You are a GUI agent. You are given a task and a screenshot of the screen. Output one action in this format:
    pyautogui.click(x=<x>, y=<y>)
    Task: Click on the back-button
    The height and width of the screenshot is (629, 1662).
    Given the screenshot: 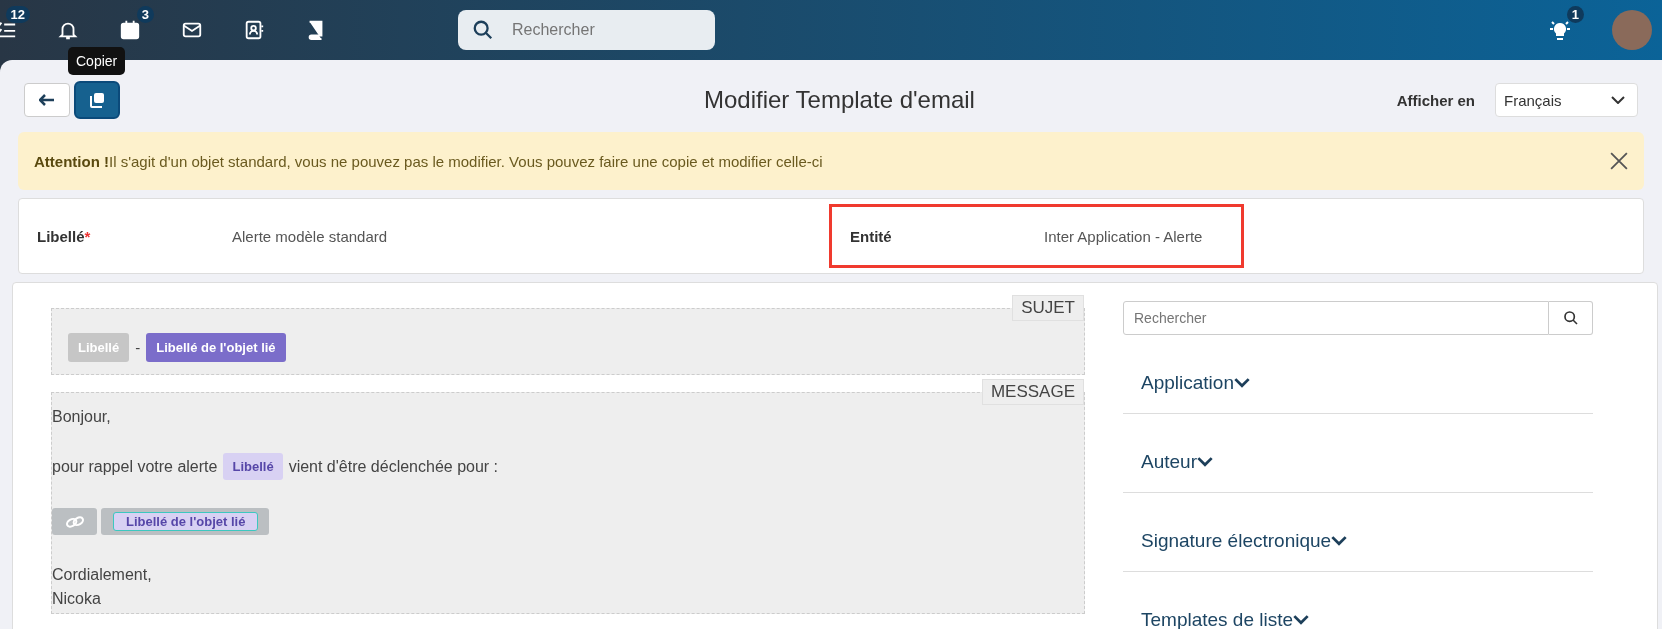 What is the action you would take?
    pyautogui.click(x=47, y=100)
    